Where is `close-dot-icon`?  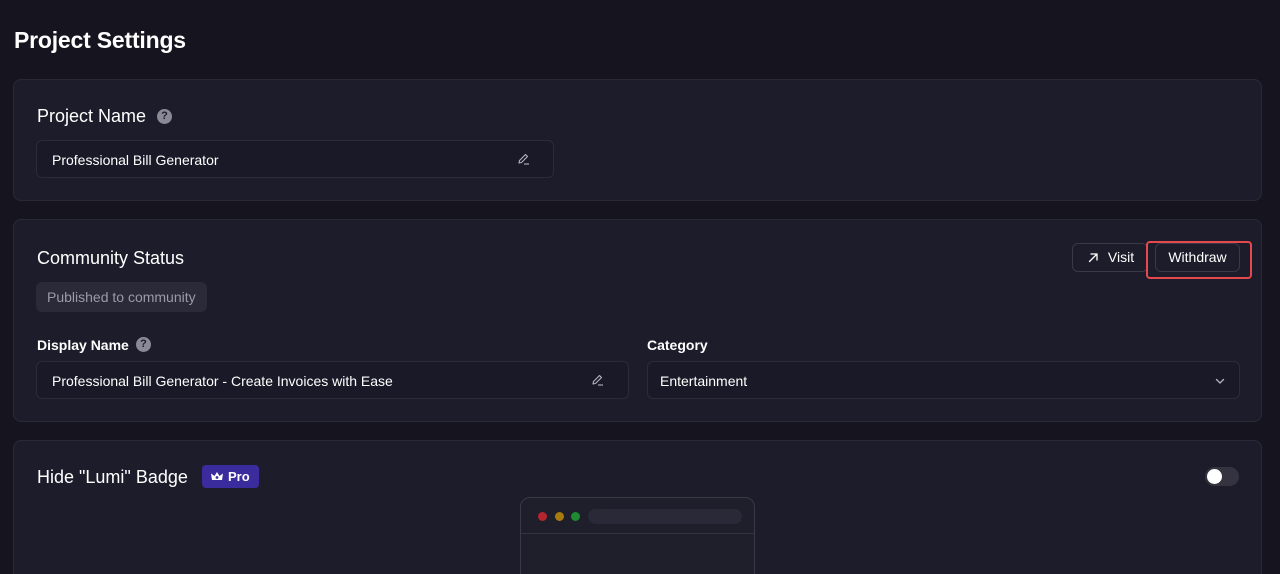
close-dot-icon is located at coordinates (542, 516).